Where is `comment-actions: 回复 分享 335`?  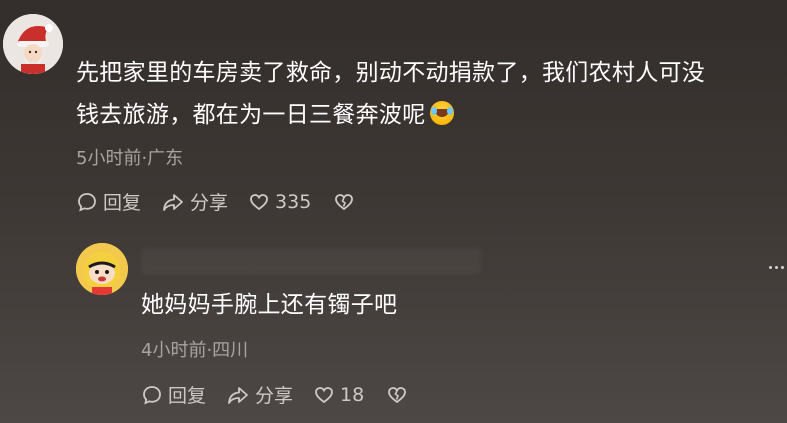 comment-actions: 回复 分享 335 is located at coordinates (228, 201).